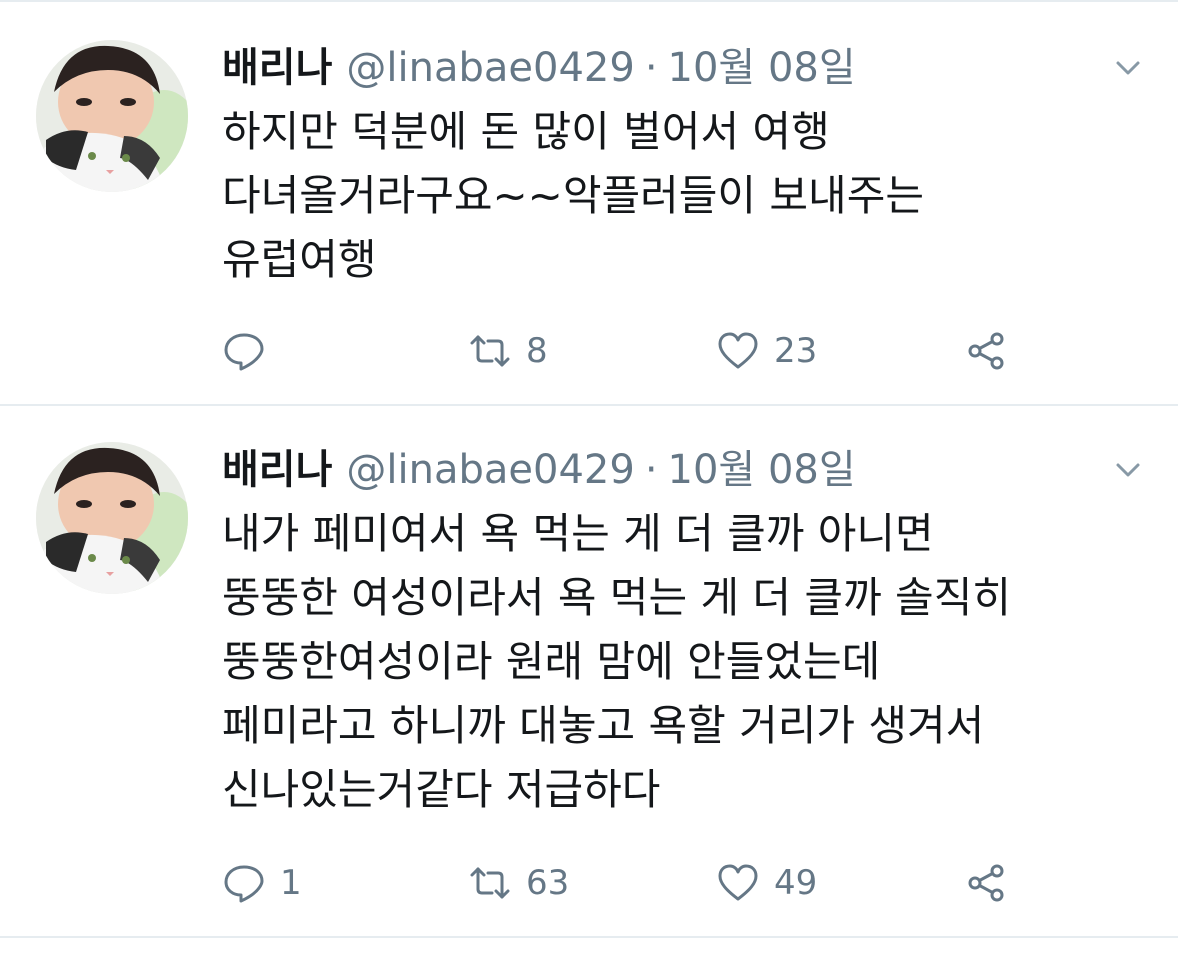 The height and width of the screenshot is (960, 1178). Describe the element at coordinates (603, 725) in the screenshot. I see `tweet-text-line: 페미라고 하니까 대놓고 욕할 거리가 생겨서` at that location.